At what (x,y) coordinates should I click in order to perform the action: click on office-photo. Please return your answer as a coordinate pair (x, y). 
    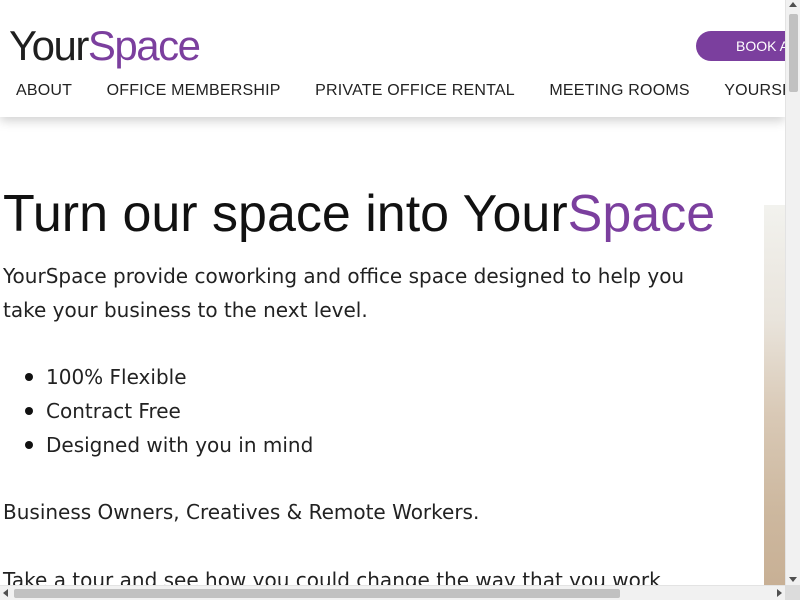
    Looking at the image, I should click on (774, 395).